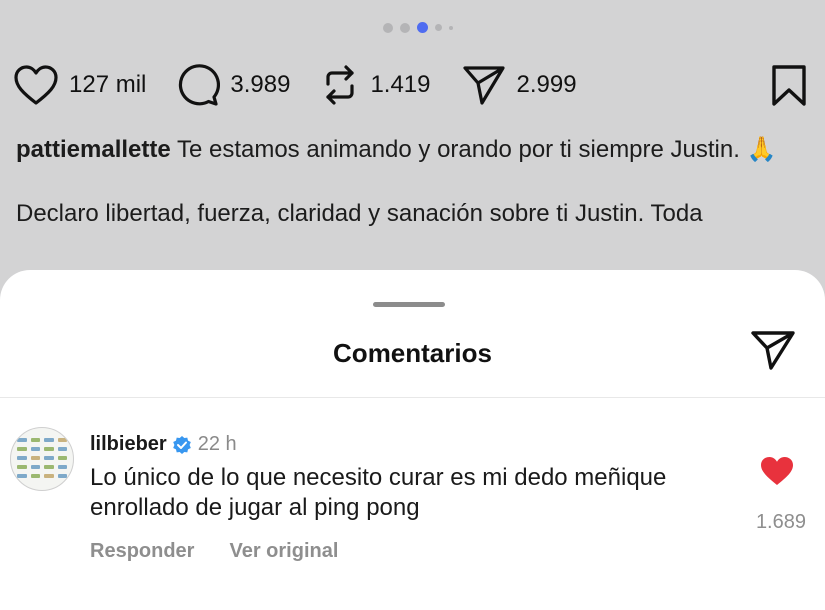  What do you see at coordinates (412, 353) in the screenshot?
I see `sheet-title: Comentarios` at bounding box center [412, 353].